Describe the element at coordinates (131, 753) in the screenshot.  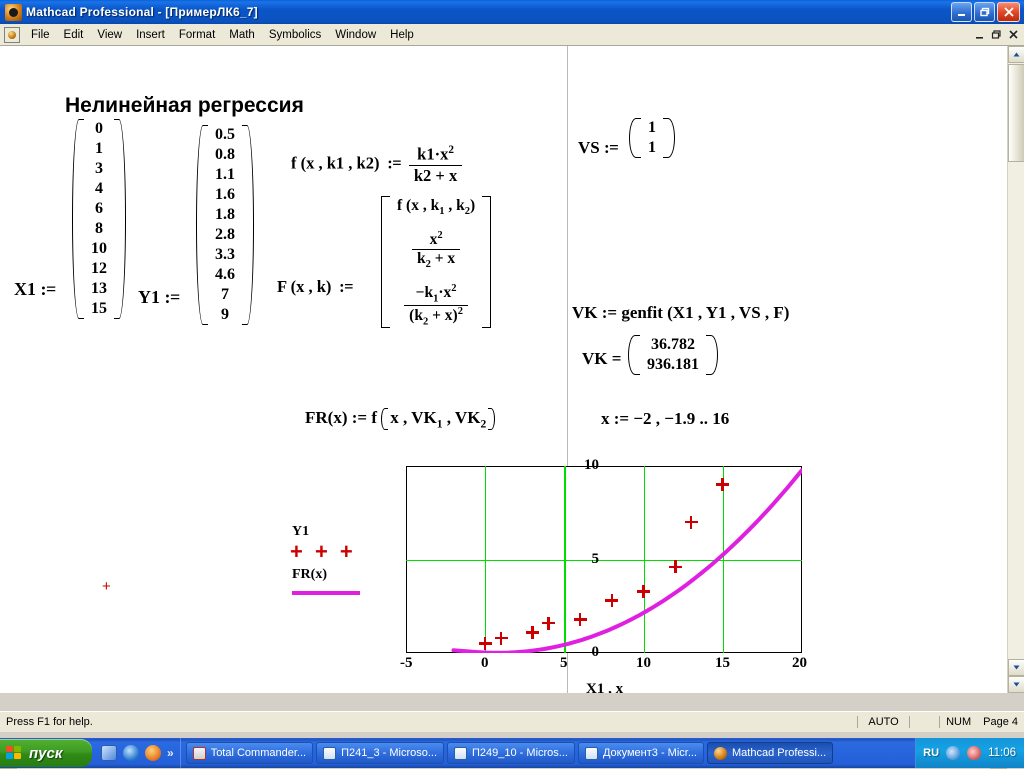
I see `internet-explorer-icon` at that location.